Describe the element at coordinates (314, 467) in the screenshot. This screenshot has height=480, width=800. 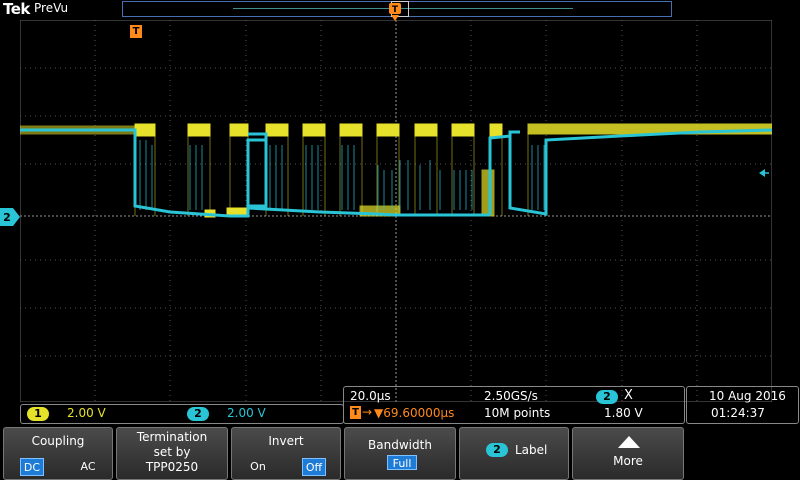
I see `invert-off-option: Off` at that location.